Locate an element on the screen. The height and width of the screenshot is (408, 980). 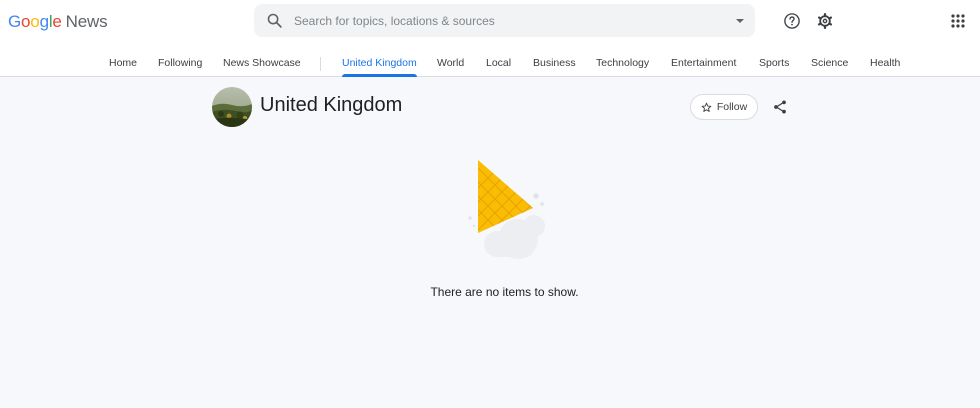
landscape-thumbnail-icon is located at coordinates (232, 107).